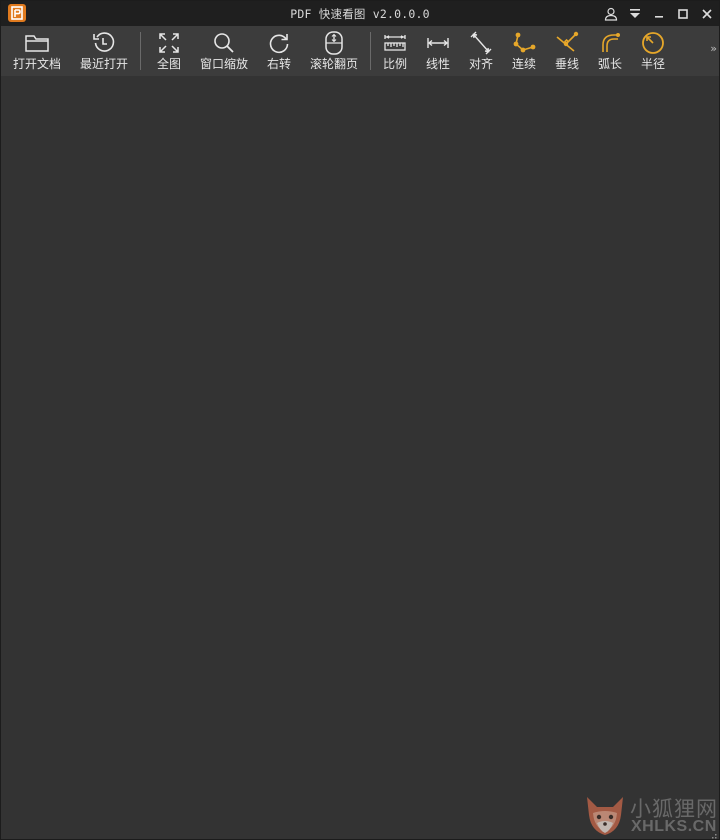 The width and height of the screenshot is (720, 840). What do you see at coordinates (653, 43) in the screenshot?
I see `radius-icon` at bounding box center [653, 43].